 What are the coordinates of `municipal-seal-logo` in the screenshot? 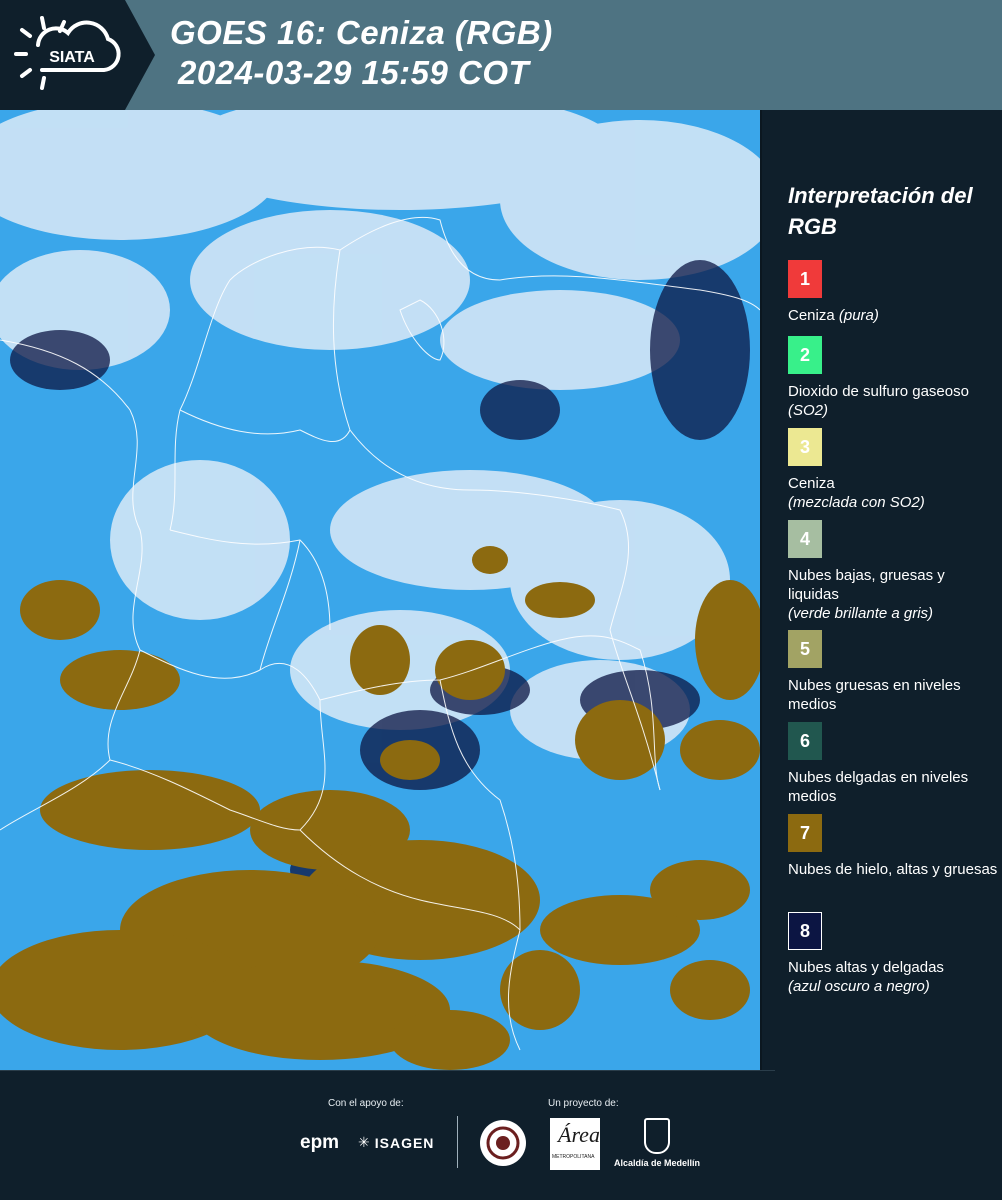 It's located at (503, 1145).